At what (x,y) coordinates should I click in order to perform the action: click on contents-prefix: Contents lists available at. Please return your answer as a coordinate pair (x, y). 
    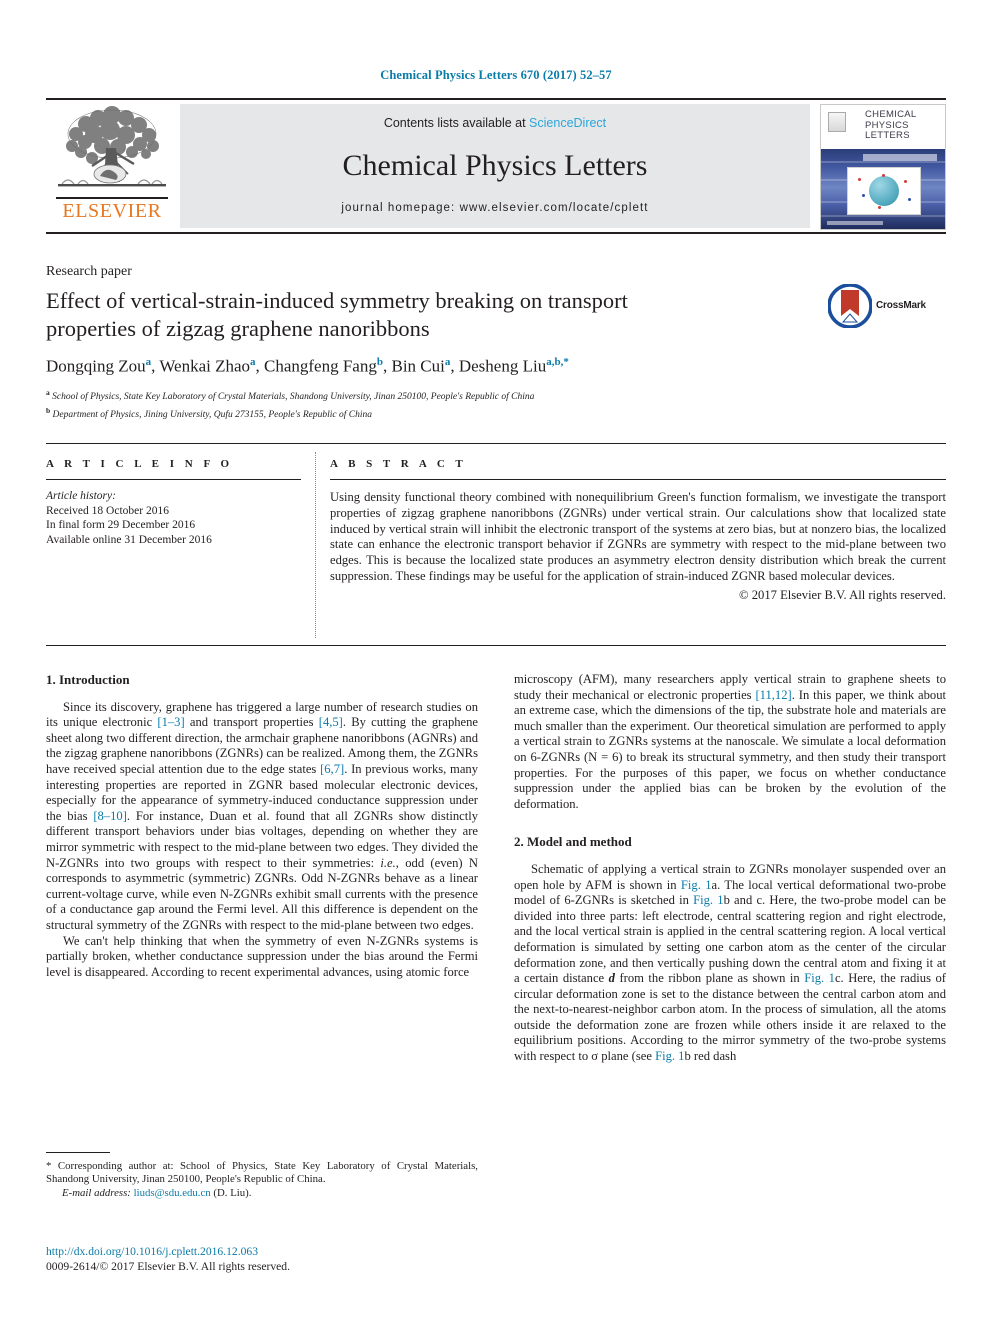
    Looking at the image, I should click on (456, 123).